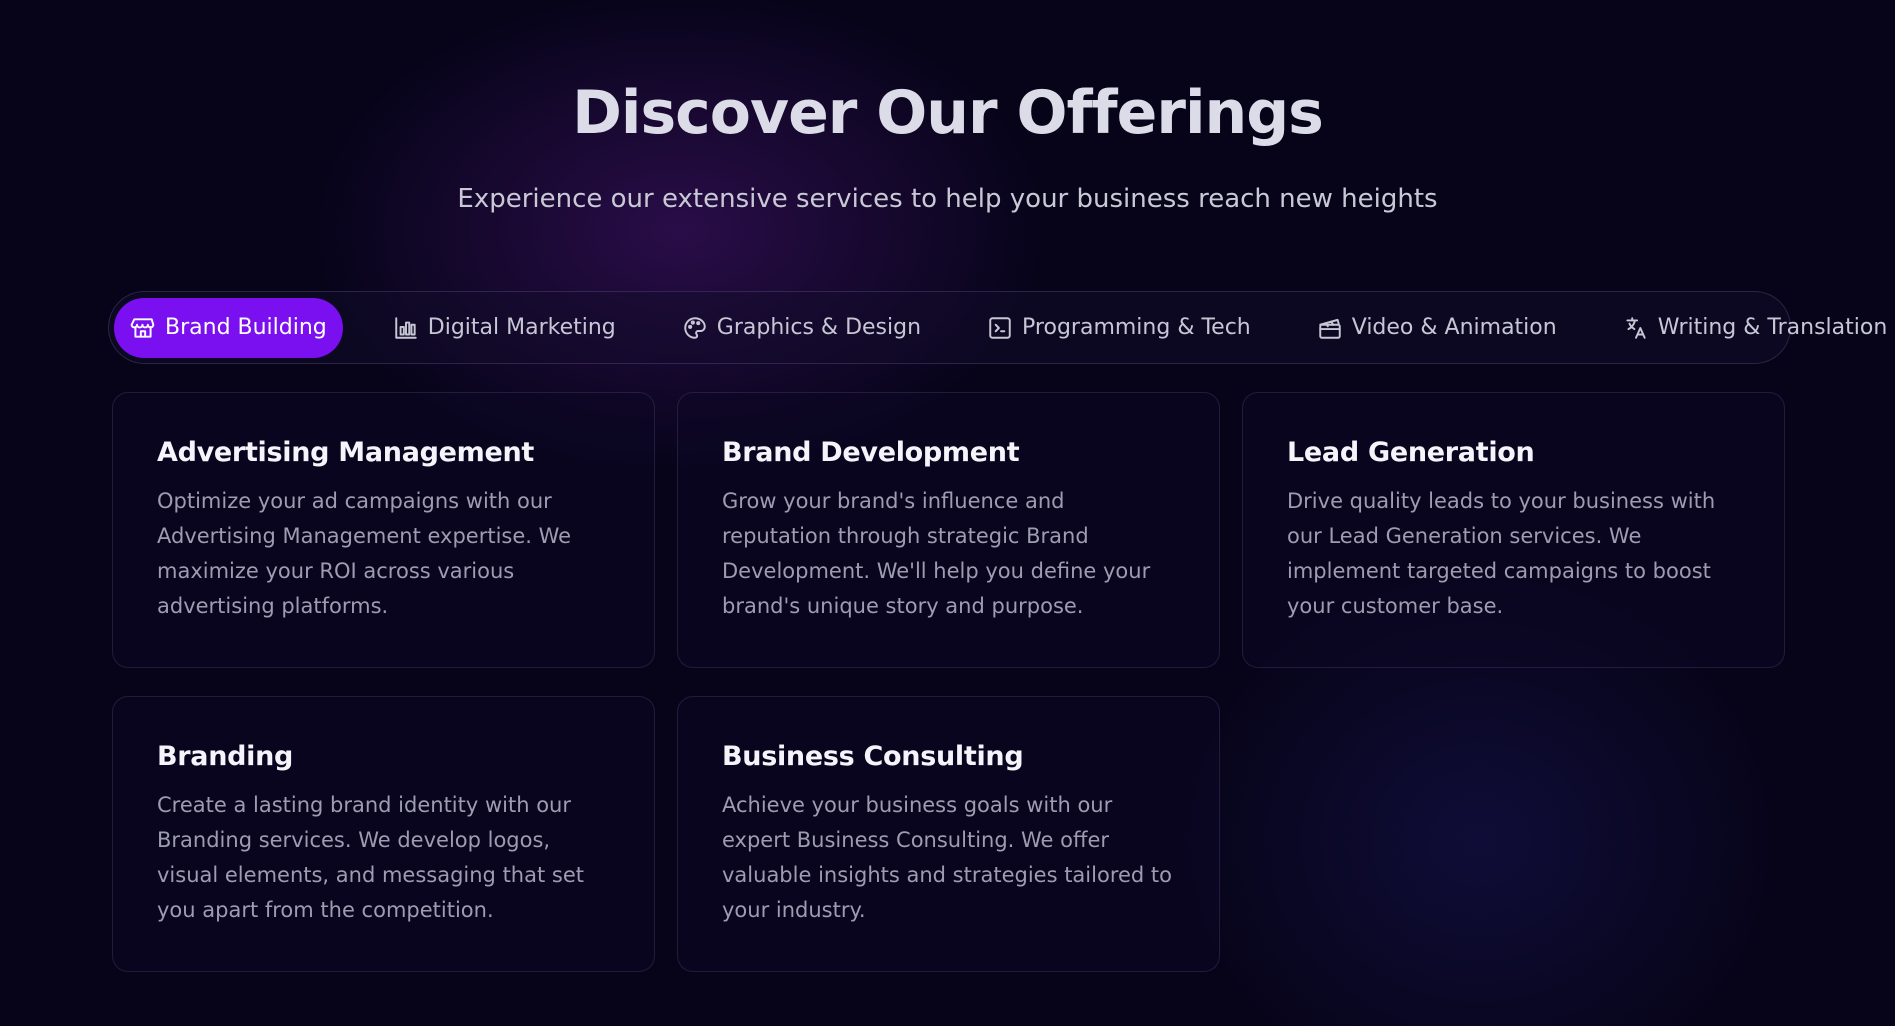  I want to click on tab-graphics-design: Graphics & Design, so click(801, 328).